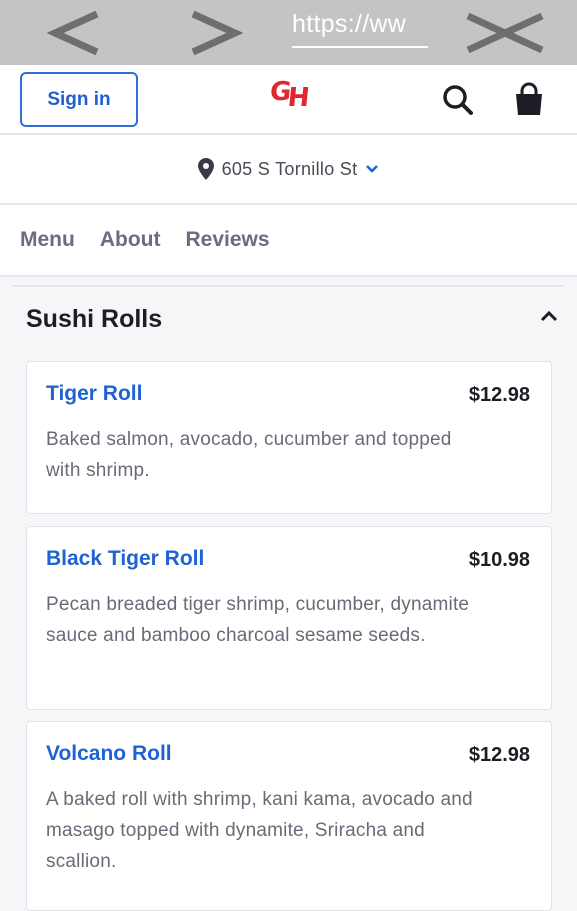 The height and width of the screenshot is (911, 577). Describe the element at coordinates (109, 754) in the screenshot. I see `menu-item-name: Volcano Roll` at that location.